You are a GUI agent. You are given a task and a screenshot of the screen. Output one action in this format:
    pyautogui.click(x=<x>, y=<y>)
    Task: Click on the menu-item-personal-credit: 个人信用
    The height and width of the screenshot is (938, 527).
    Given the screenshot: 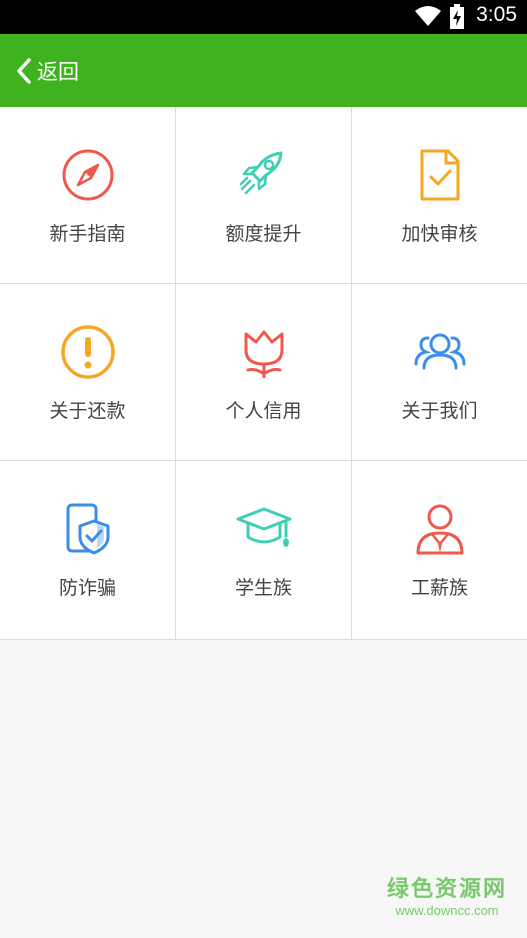 What is the action you would take?
    pyautogui.click(x=264, y=372)
    